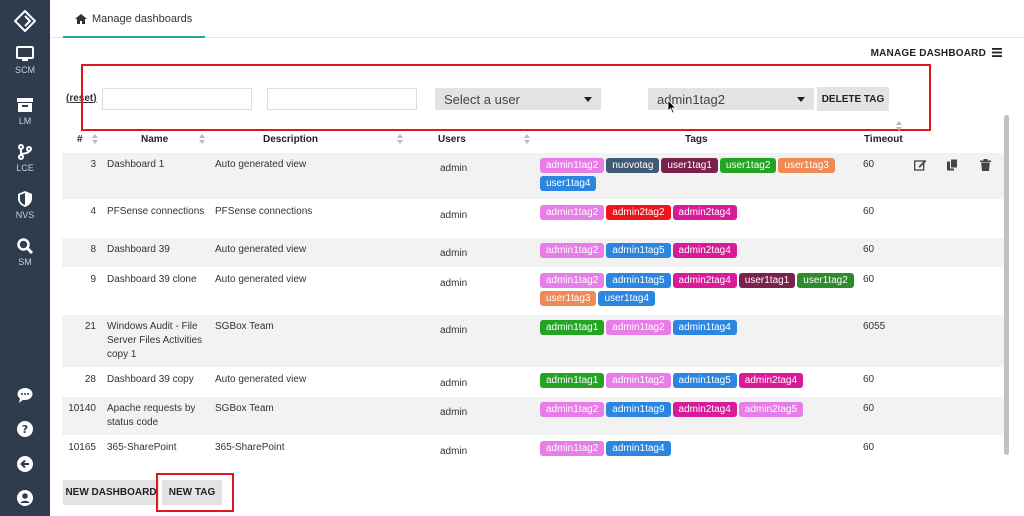  Describe the element at coordinates (874, 326) in the screenshot. I see `row-timeout: 6055` at that location.